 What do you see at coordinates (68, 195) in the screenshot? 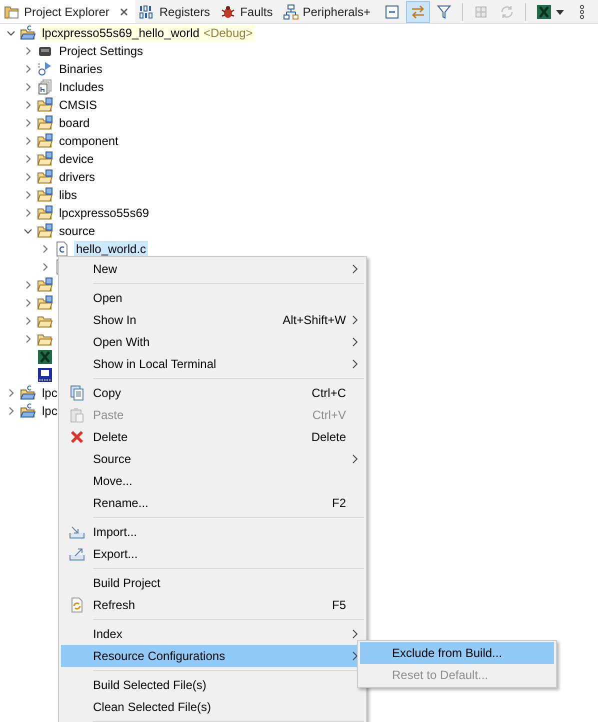
I see `tree-item: libs` at bounding box center [68, 195].